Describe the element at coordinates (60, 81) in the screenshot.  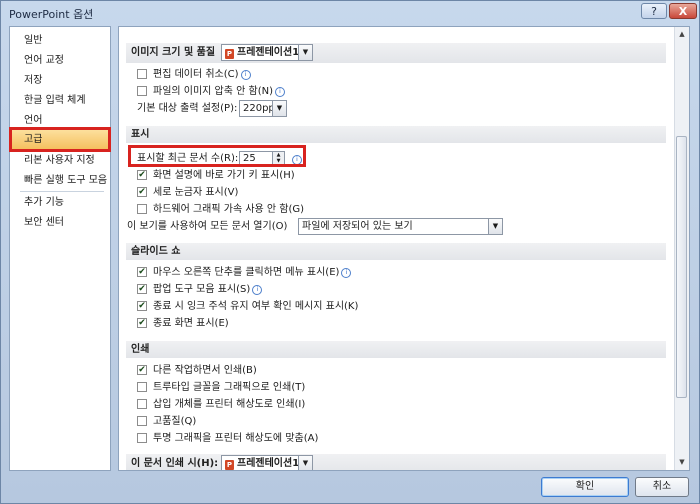
I see `sidebar-item-save: 저장` at that location.